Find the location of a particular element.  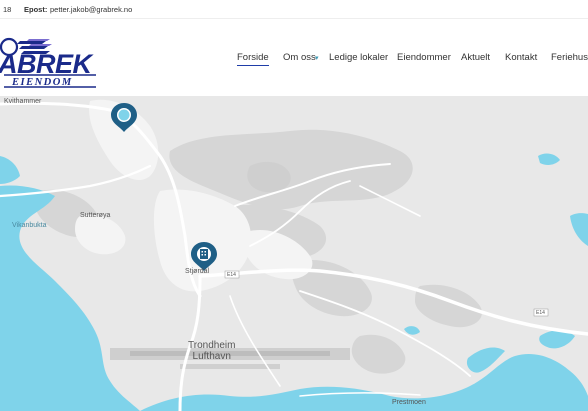

nav-eiendommer: Eiendommer is located at coordinates (424, 57).